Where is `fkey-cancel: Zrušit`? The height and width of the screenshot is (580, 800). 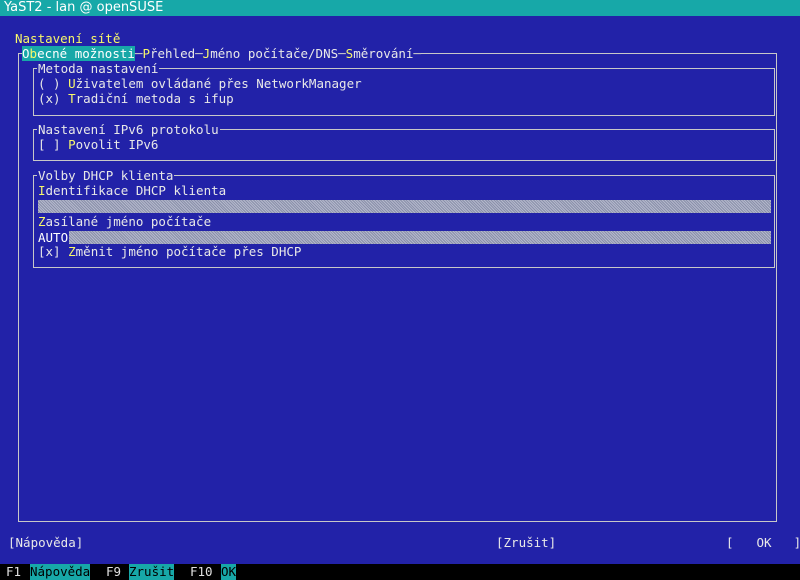
fkey-cancel: Zrušit is located at coordinates (152, 572).